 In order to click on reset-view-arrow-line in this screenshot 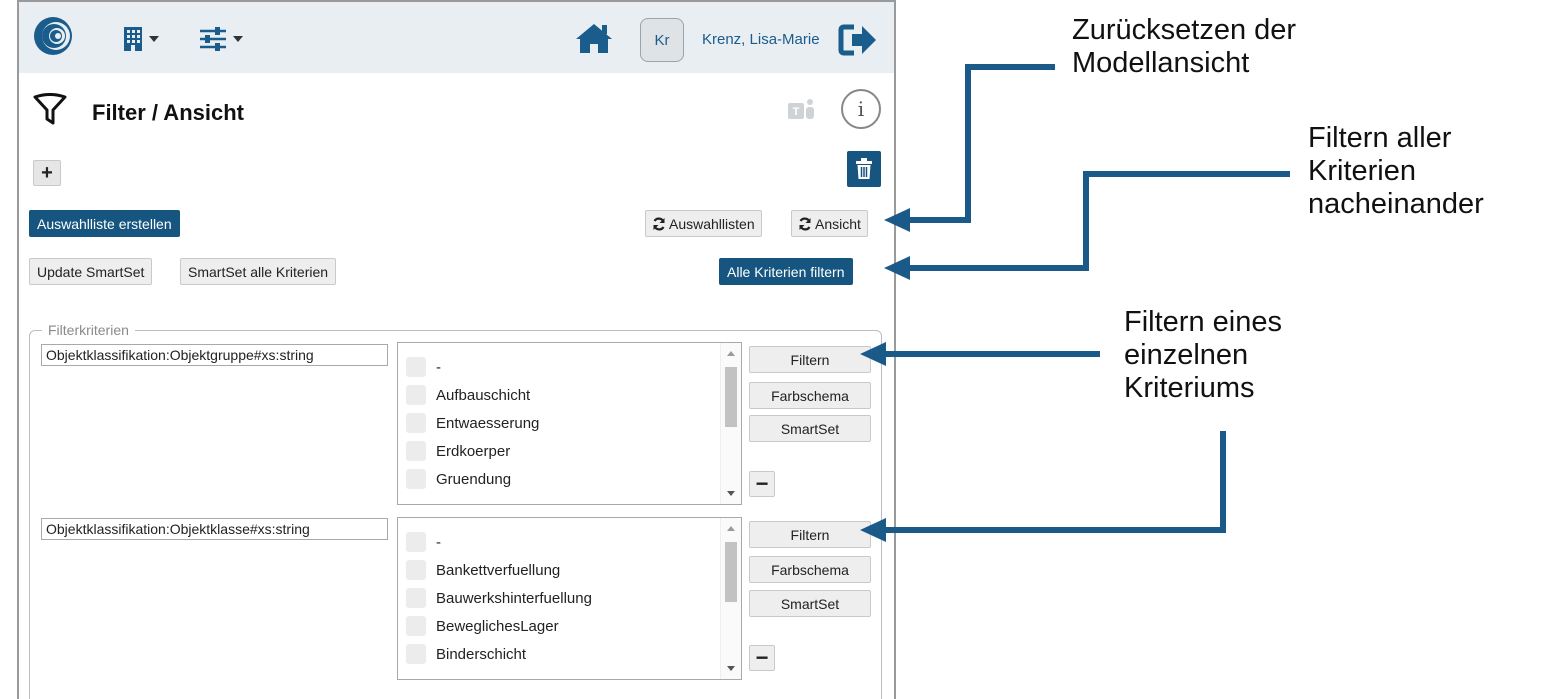, I will do `click(980, 143)`.